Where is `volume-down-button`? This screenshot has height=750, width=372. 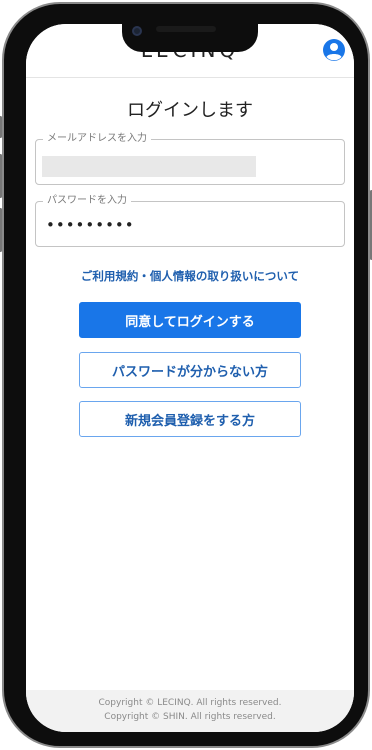 volume-down-button is located at coordinates (1, 230).